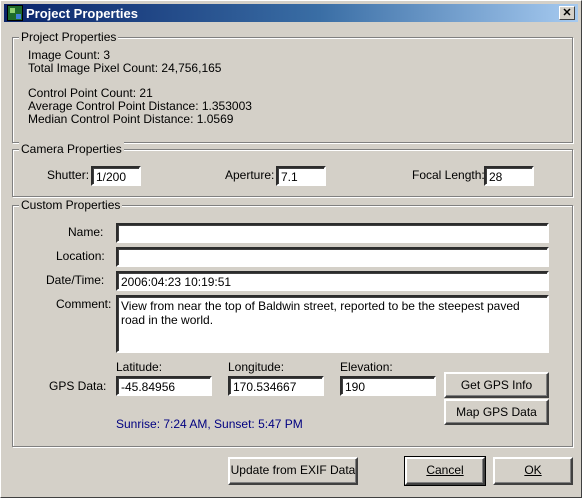 The image size is (582, 498). Describe the element at coordinates (388, 386) in the screenshot. I see `elevation-field: 190` at that location.